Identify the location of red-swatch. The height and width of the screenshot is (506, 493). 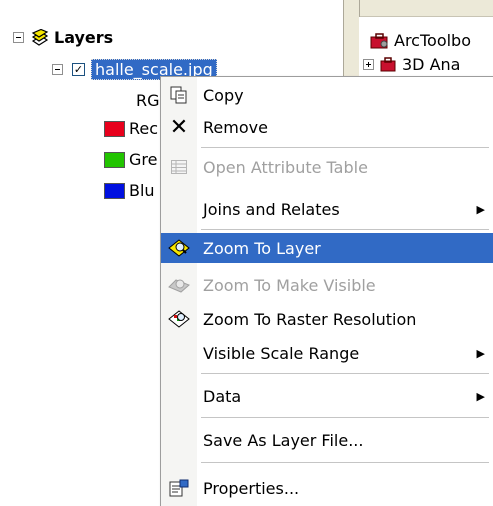
(114, 128).